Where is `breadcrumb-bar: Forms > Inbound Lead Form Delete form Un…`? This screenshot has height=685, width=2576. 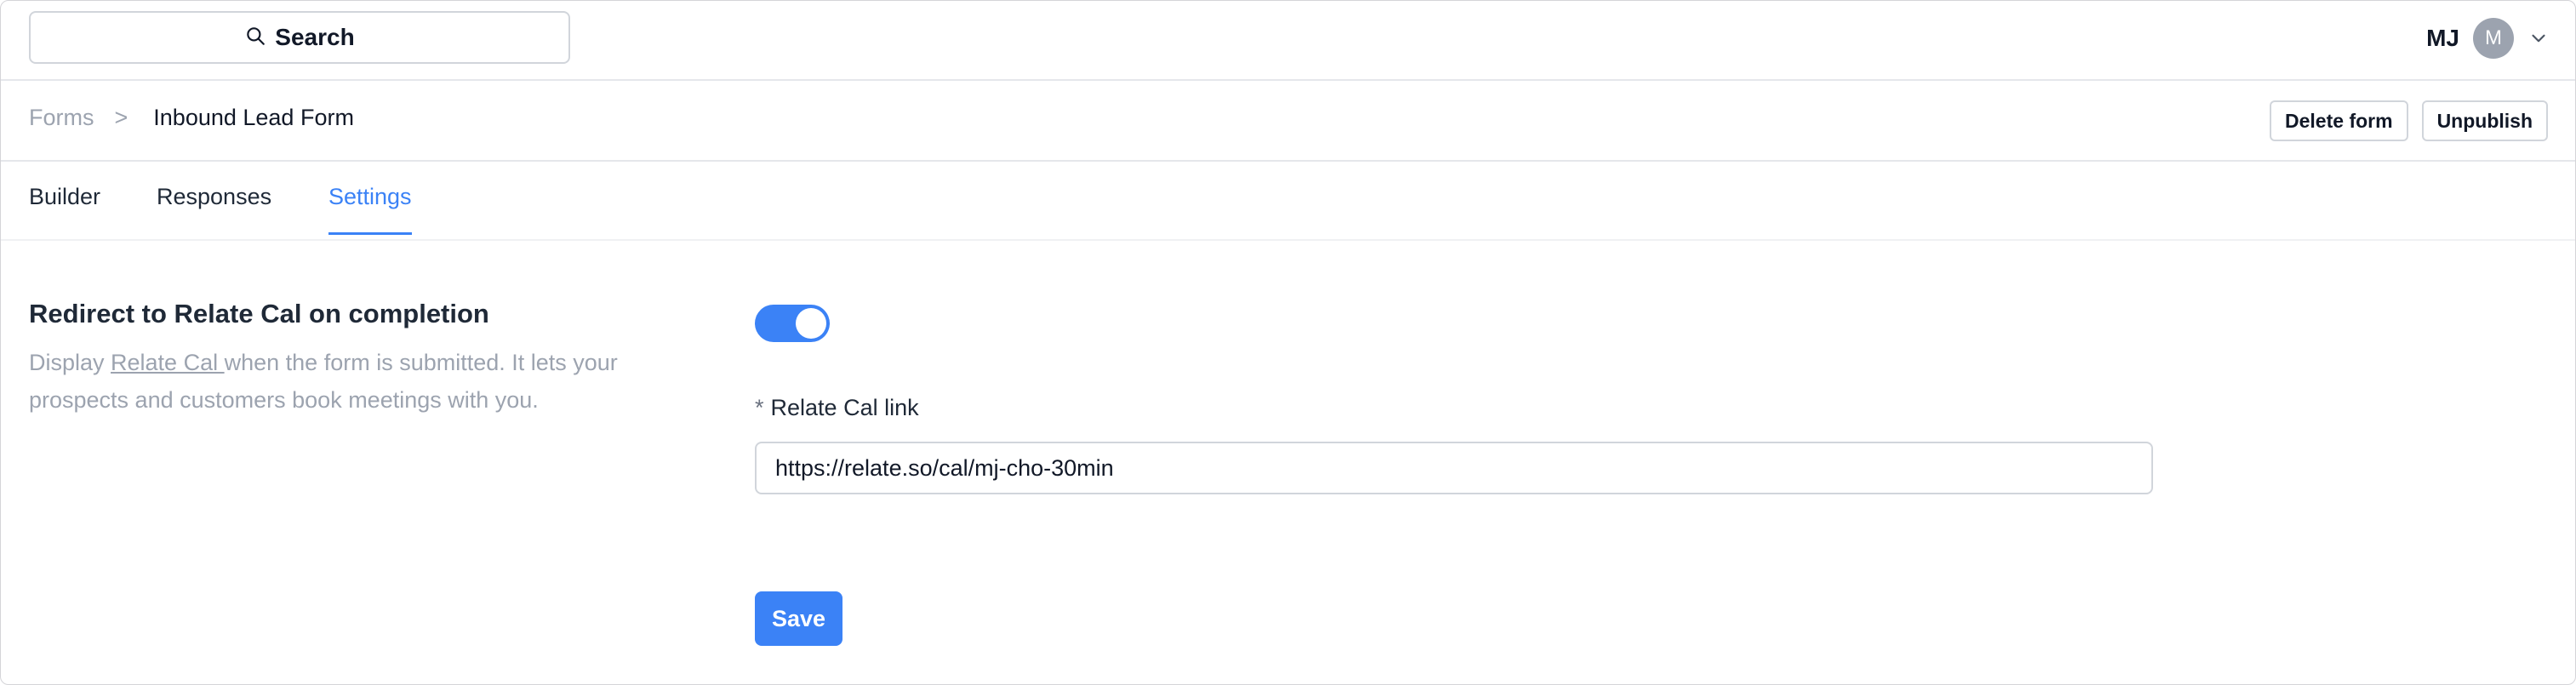
breadcrumb-bar: Forms > Inbound Lead Form Delete form Un… is located at coordinates (1288, 122).